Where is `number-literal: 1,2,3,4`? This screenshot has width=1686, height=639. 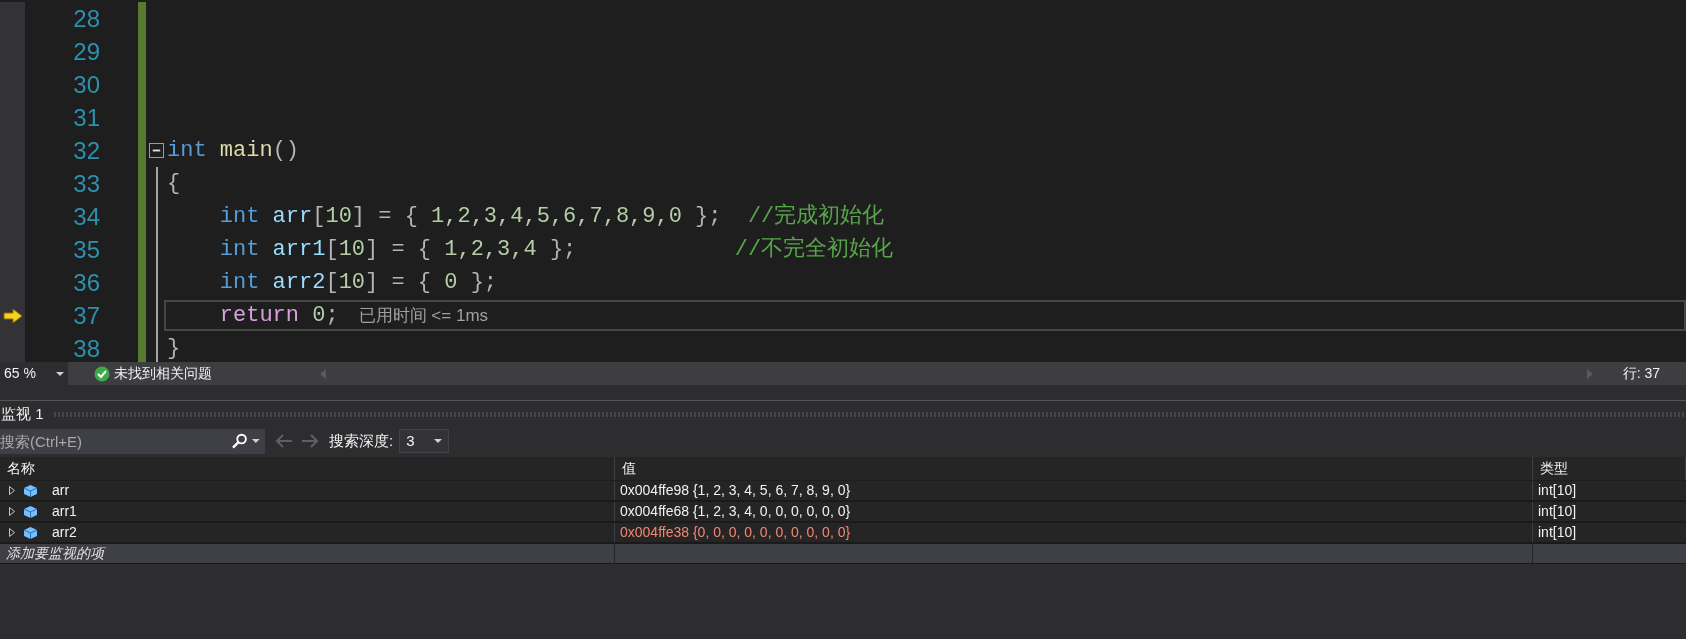 number-literal: 1,2,3,4 is located at coordinates (490, 249).